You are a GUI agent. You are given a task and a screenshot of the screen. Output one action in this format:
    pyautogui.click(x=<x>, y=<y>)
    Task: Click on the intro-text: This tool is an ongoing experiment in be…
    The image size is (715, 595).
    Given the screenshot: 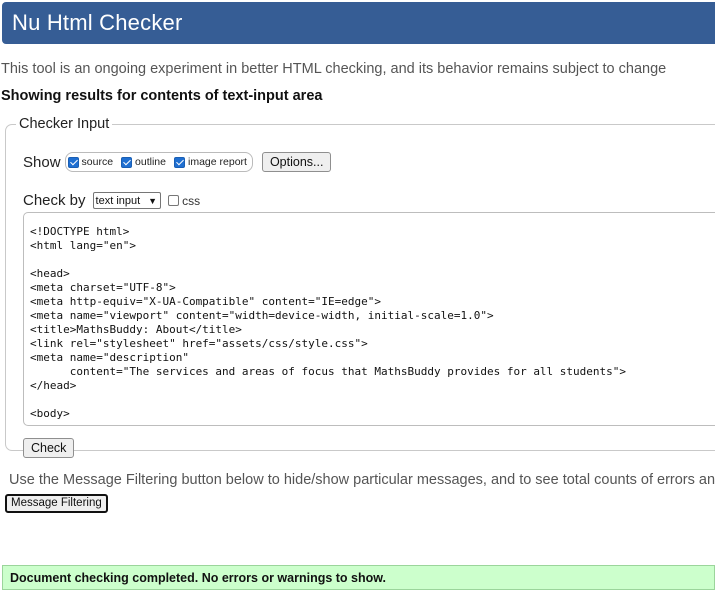 What is the action you would take?
    pyautogui.click(x=334, y=69)
    